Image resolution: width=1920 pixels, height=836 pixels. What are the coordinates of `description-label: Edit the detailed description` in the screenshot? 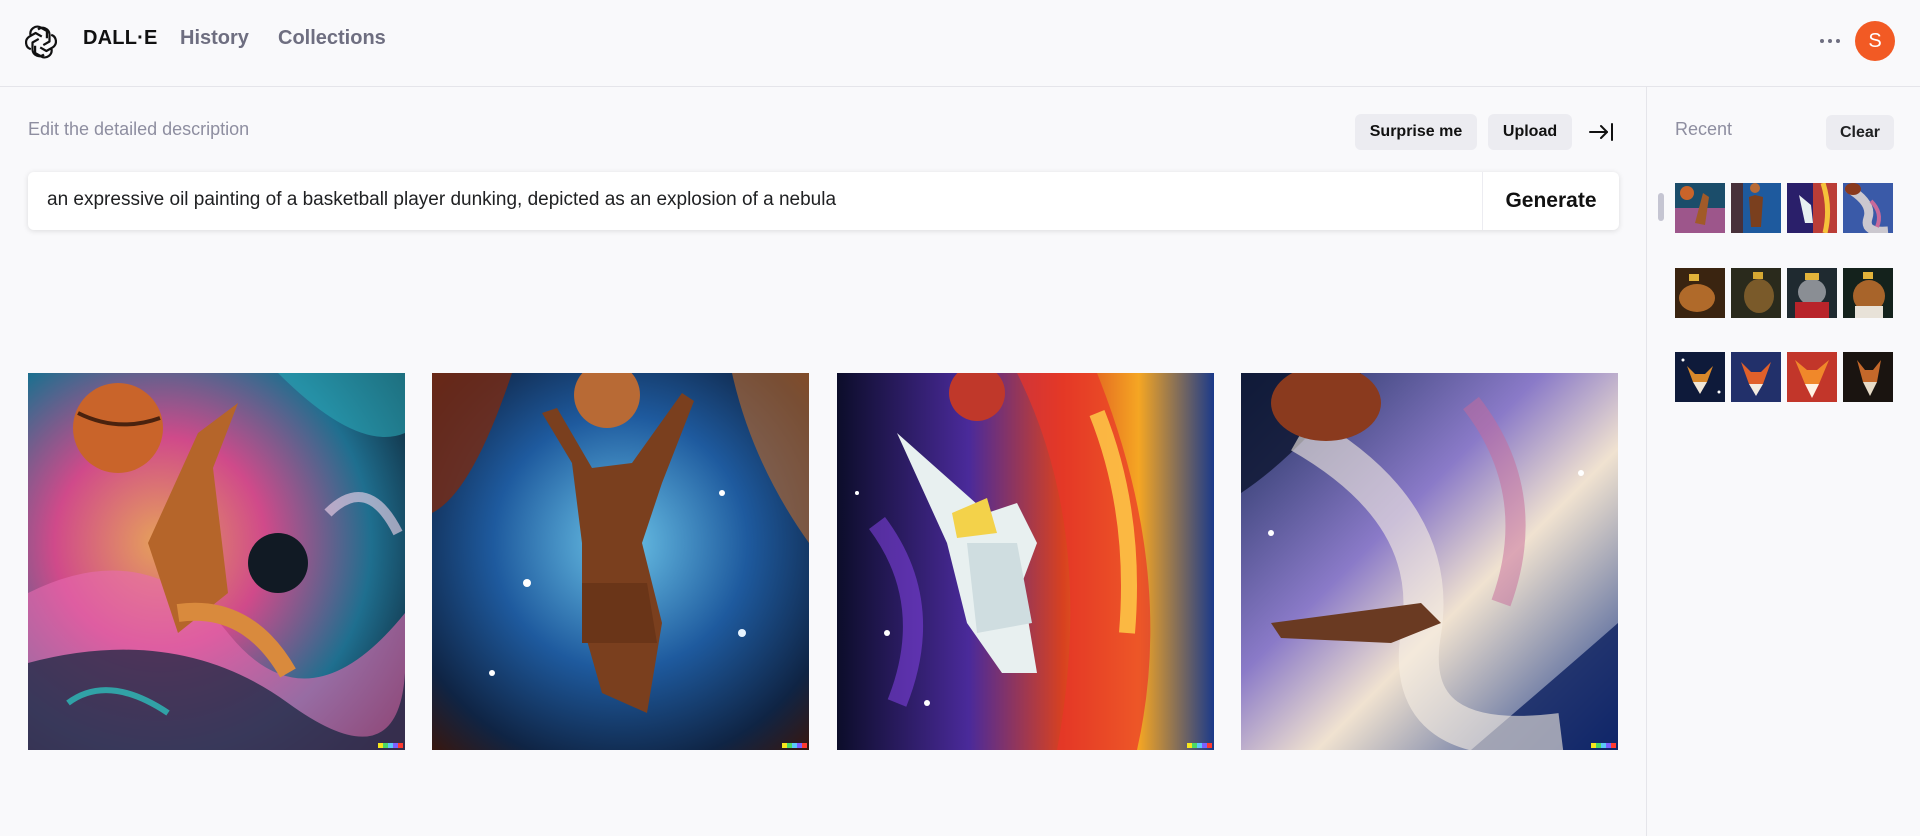 It's located at (139, 129).